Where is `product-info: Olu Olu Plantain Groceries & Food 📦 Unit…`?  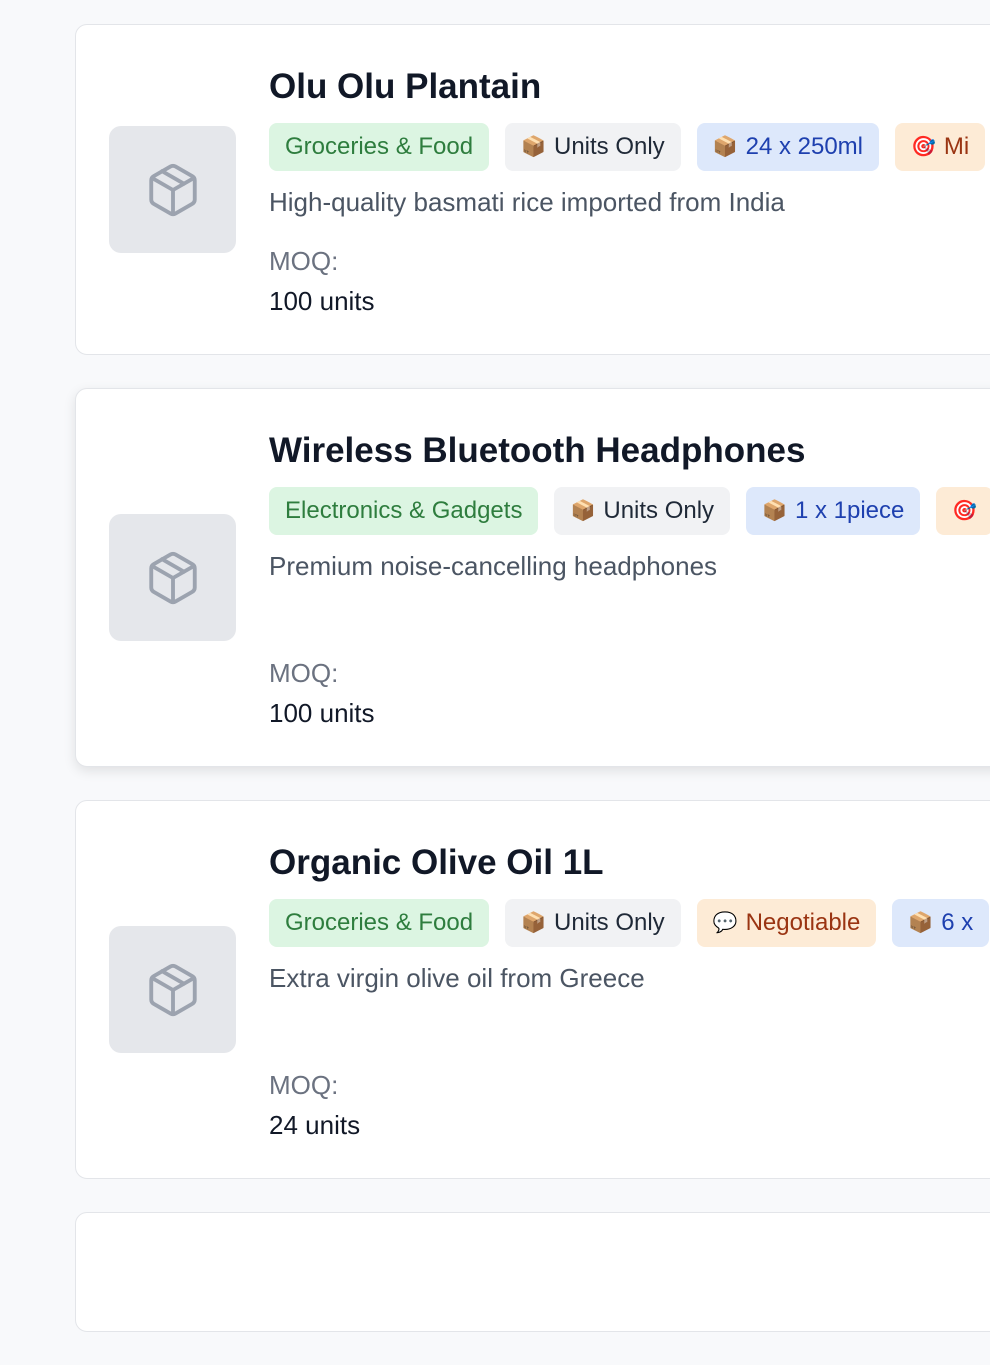 product-info: Olu Olu Plantain Groceries & Food 📦 Unit… is located at coordinates (629, 142).